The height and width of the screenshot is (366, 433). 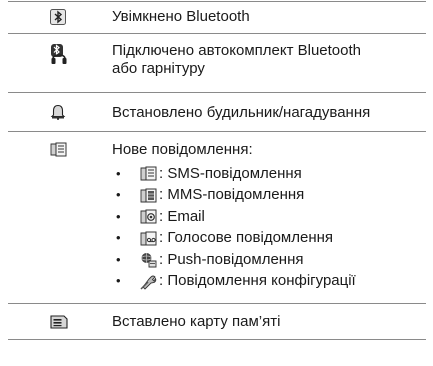 I want to click on memory-card-icon, so click(x=59, y=322).